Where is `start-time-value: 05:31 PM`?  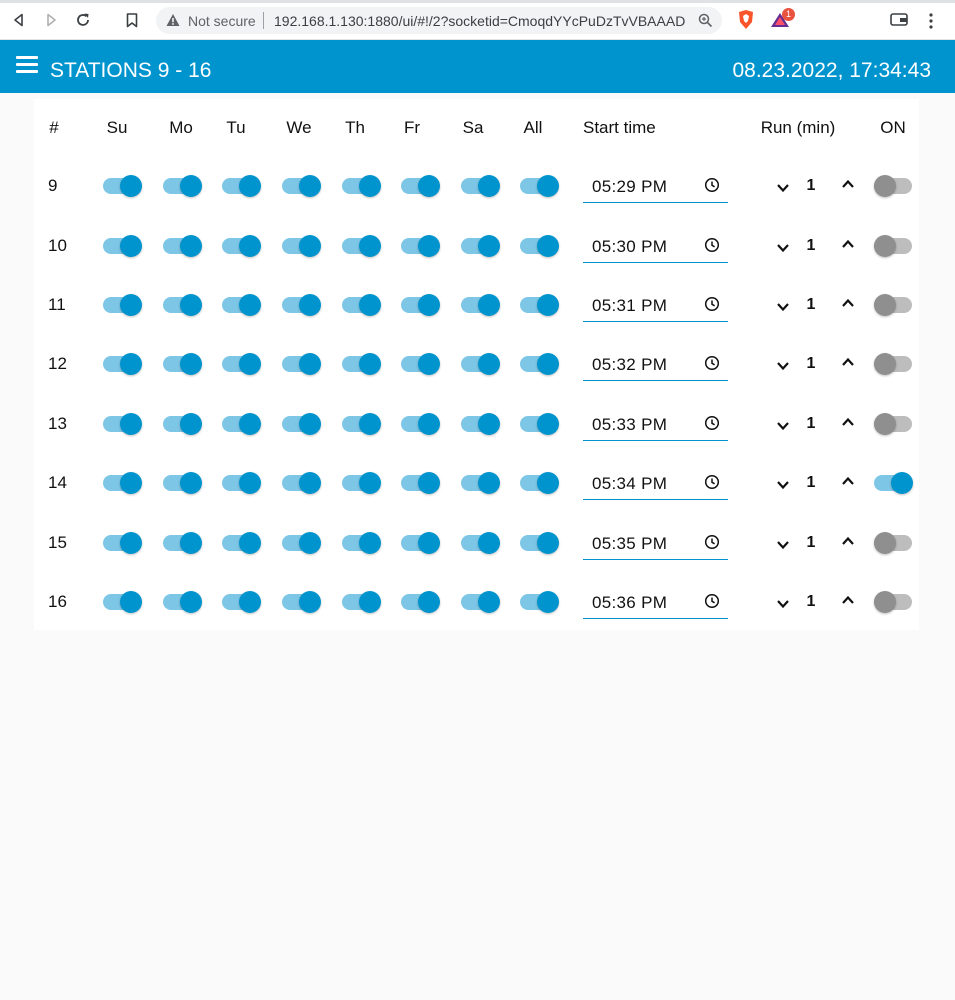 start-time-value: 05:31 PM is located at coordinates (629, 306).